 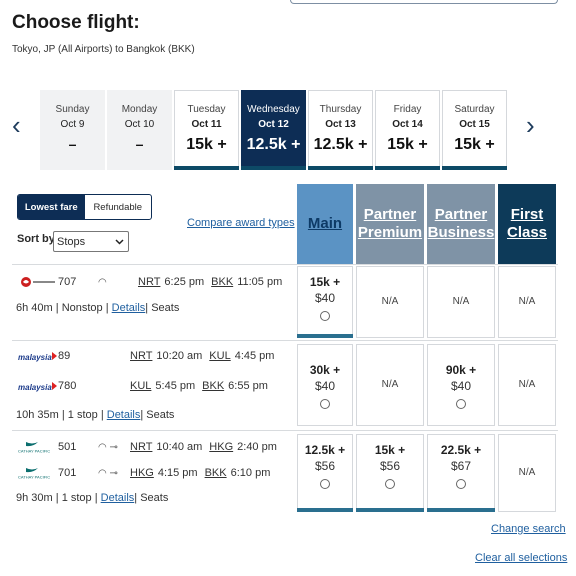 What do you see at coordinates (76, 22) in the screenshot?
I see `page-title: Choose flight:` at bounding box center [76, 22].